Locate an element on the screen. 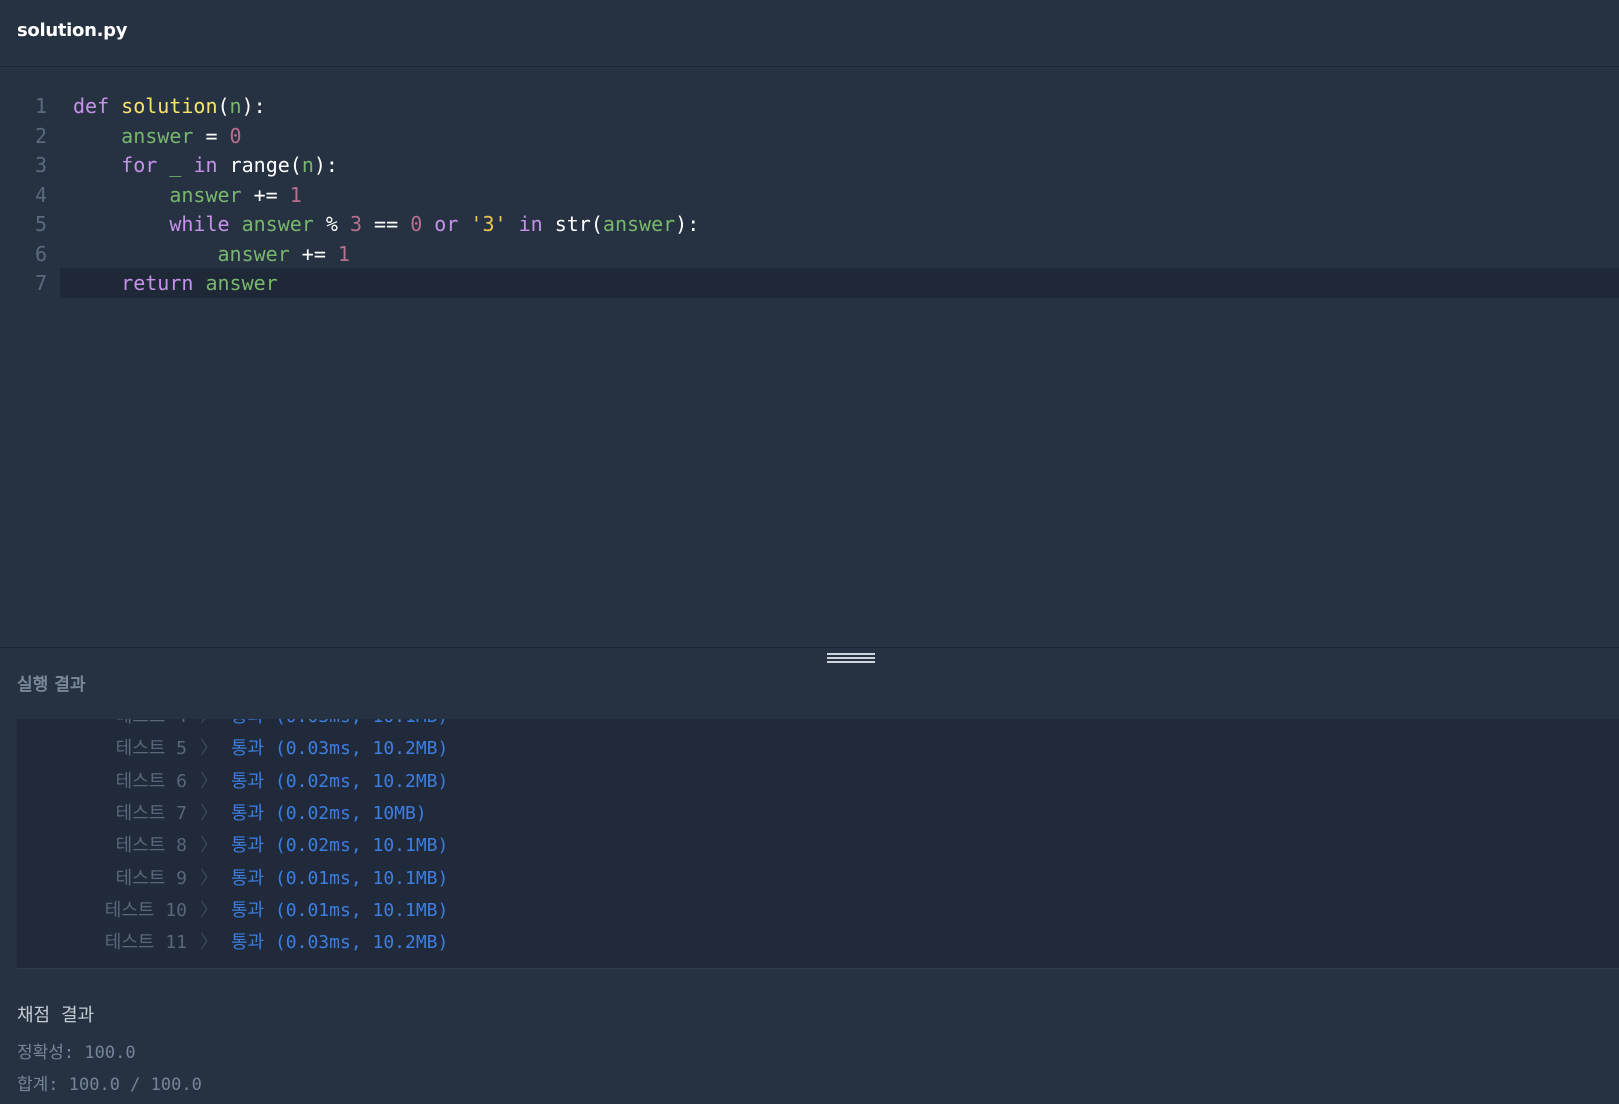 The image size is (1619, 1104). test-label: 테스트 5 is located at coordinates (151, 749).